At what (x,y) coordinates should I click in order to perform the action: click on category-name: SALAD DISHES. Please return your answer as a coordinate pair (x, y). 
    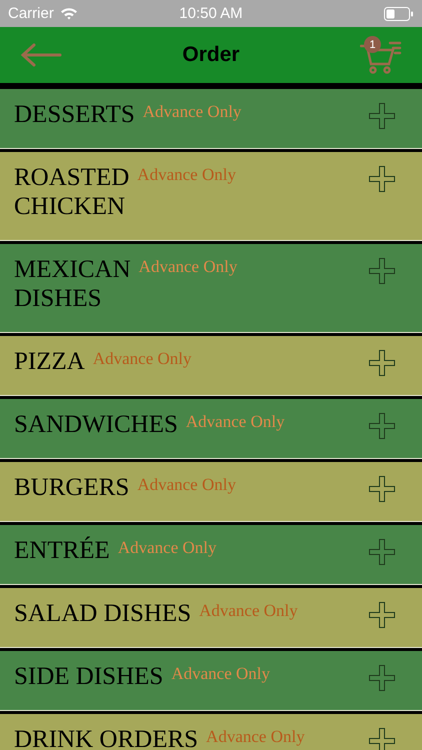
    Looking at the image, I should click on (103, 614).